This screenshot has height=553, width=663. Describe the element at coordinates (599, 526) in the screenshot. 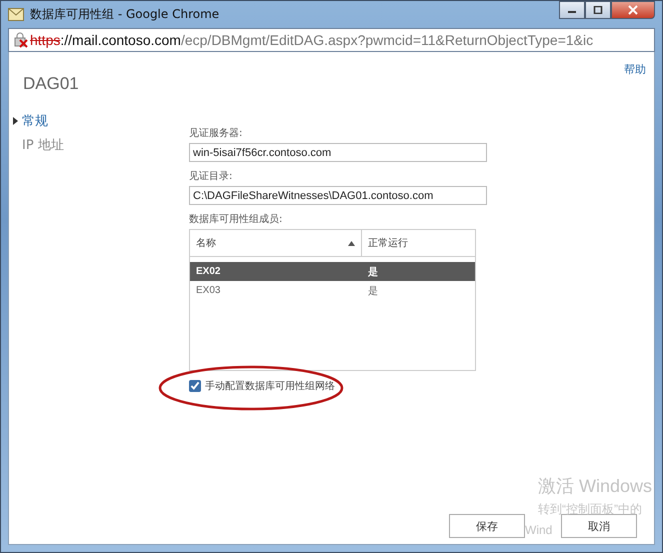

I see `cancel-button: 取消` at that location.